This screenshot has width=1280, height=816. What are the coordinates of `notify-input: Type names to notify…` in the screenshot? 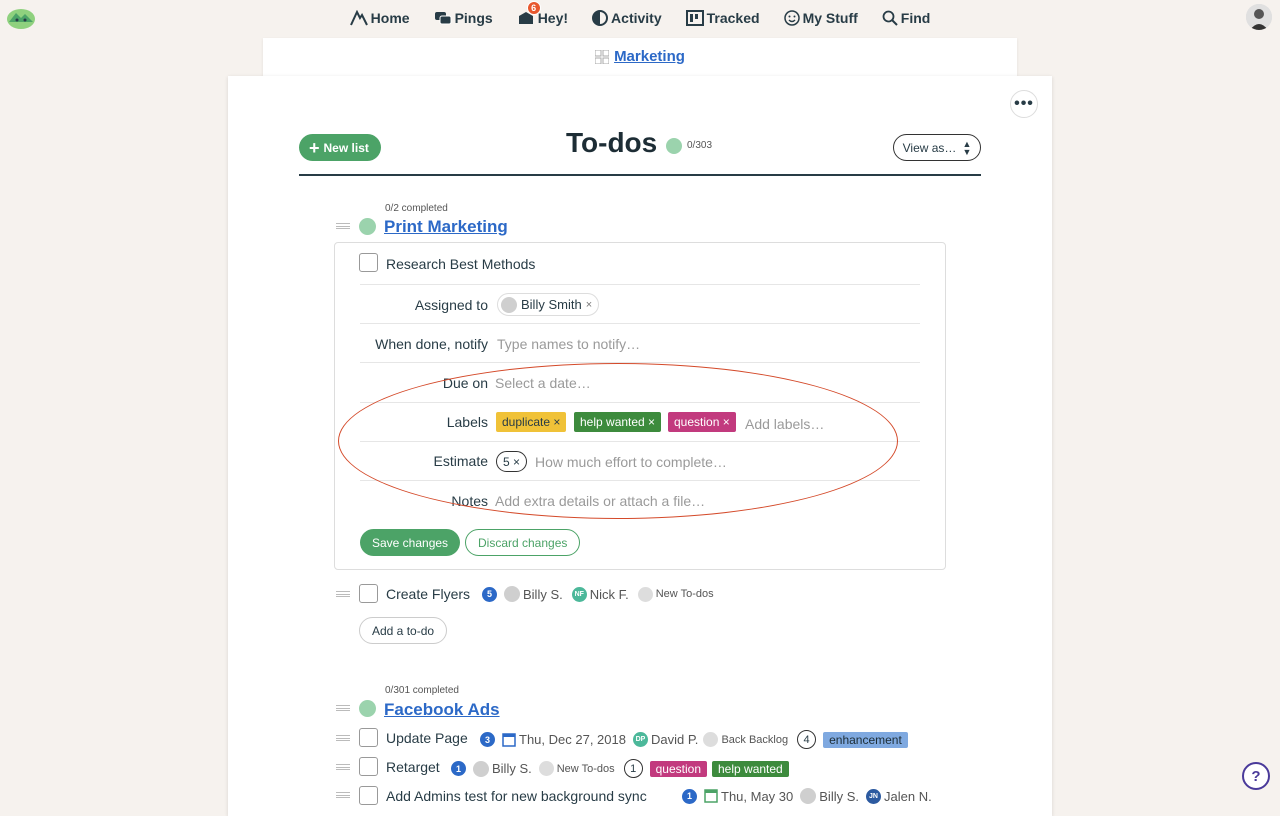 It's located at (568, 344).